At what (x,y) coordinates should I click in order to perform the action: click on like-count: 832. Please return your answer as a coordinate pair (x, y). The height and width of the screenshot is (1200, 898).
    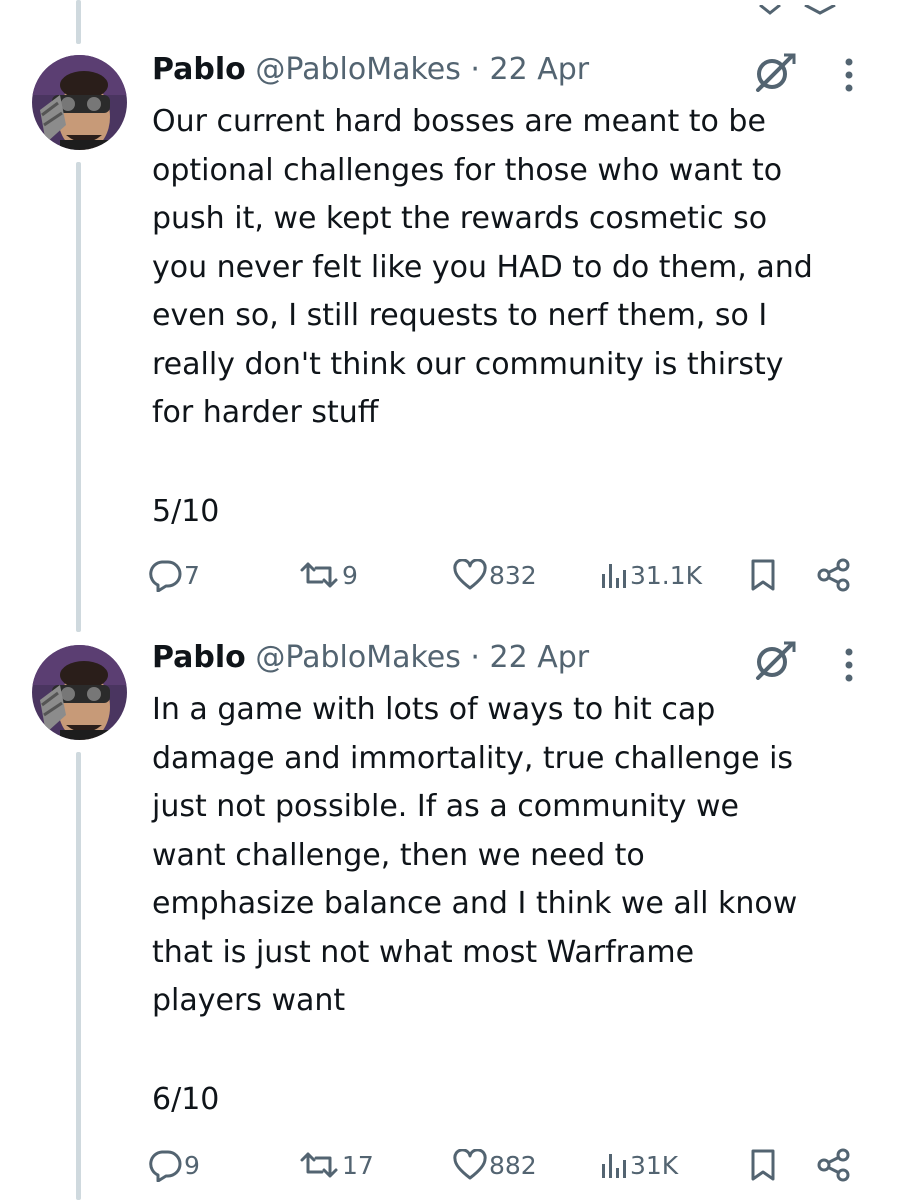
    Looking at the image, I should click on (513, 575).